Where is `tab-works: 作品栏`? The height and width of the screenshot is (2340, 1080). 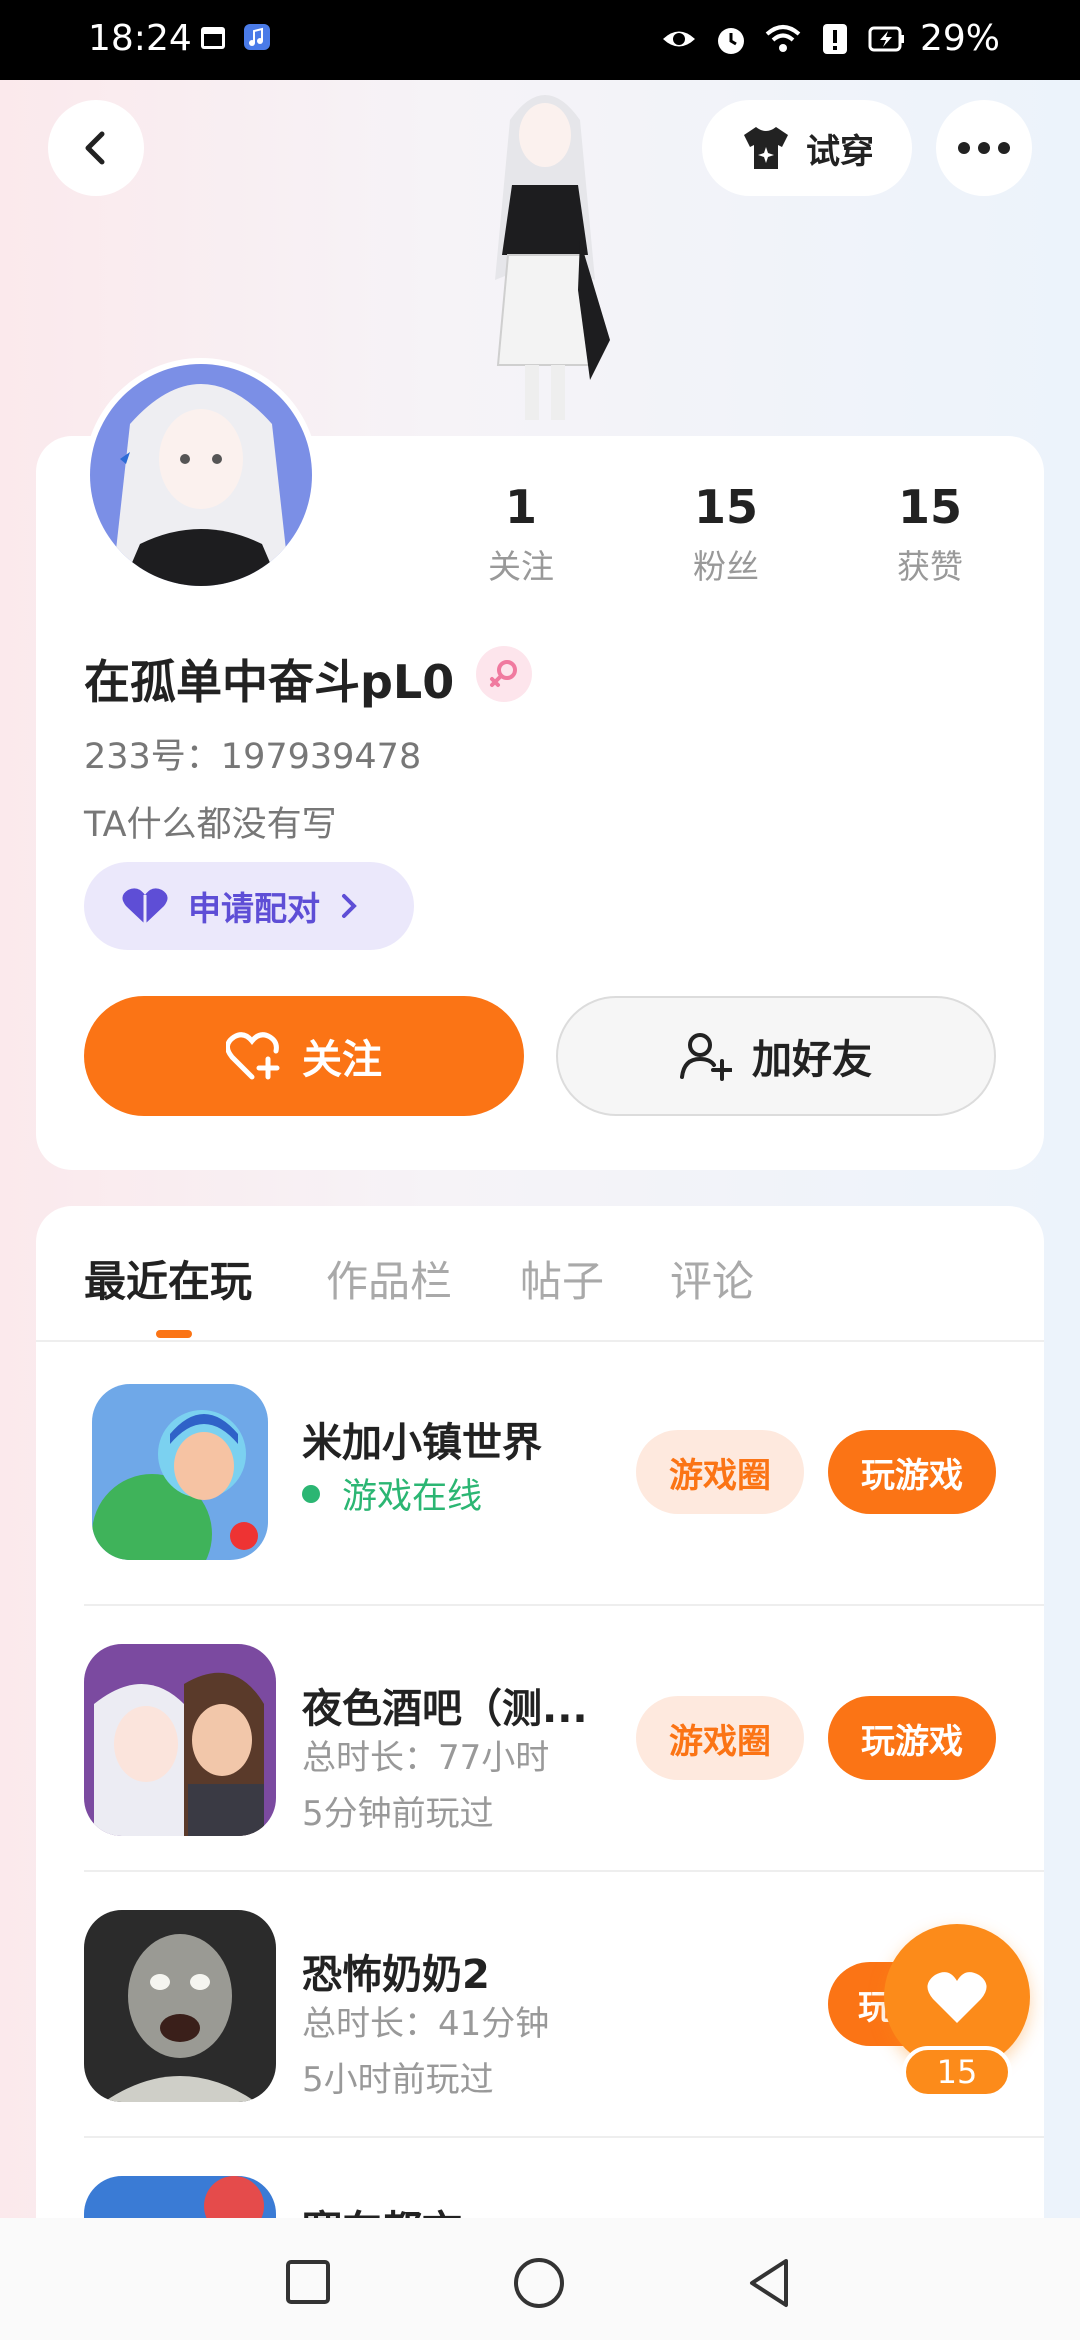 tab-works: 作品栏 is located at coordinates (389, 1278).